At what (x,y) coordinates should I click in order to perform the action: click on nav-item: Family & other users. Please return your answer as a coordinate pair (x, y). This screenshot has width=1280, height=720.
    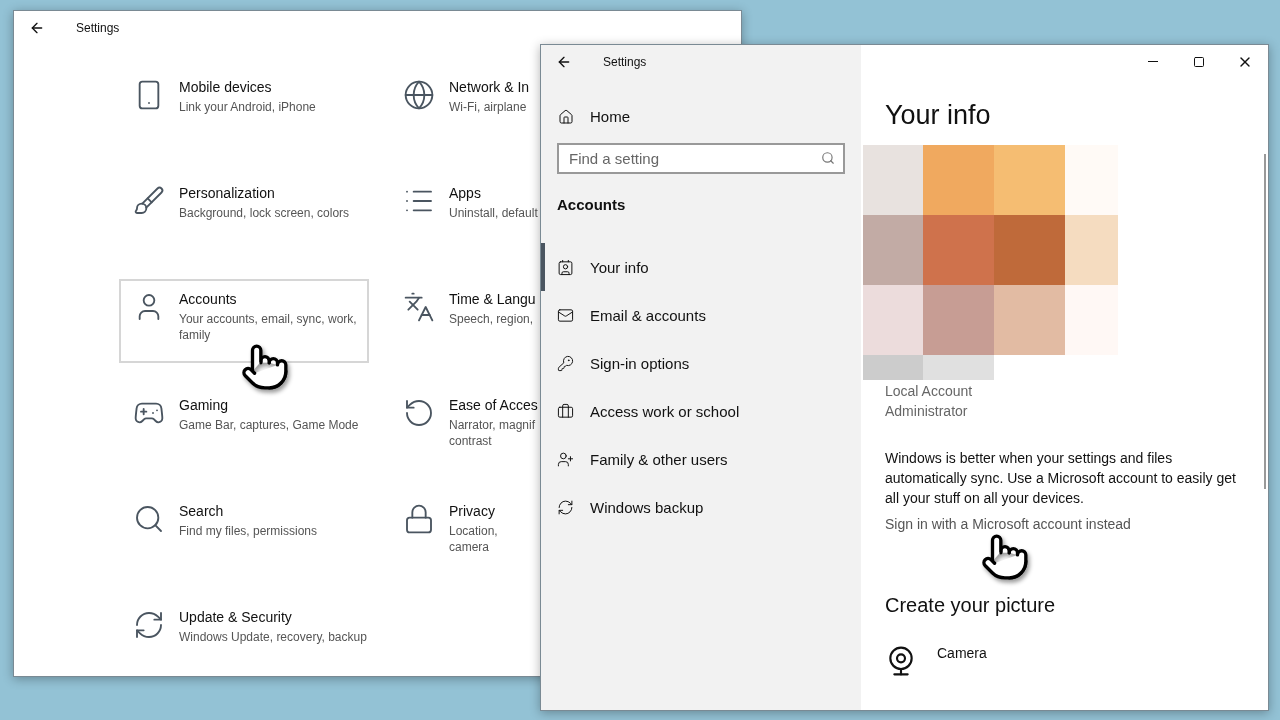
    Looking at the image, I should click on (701, 459).